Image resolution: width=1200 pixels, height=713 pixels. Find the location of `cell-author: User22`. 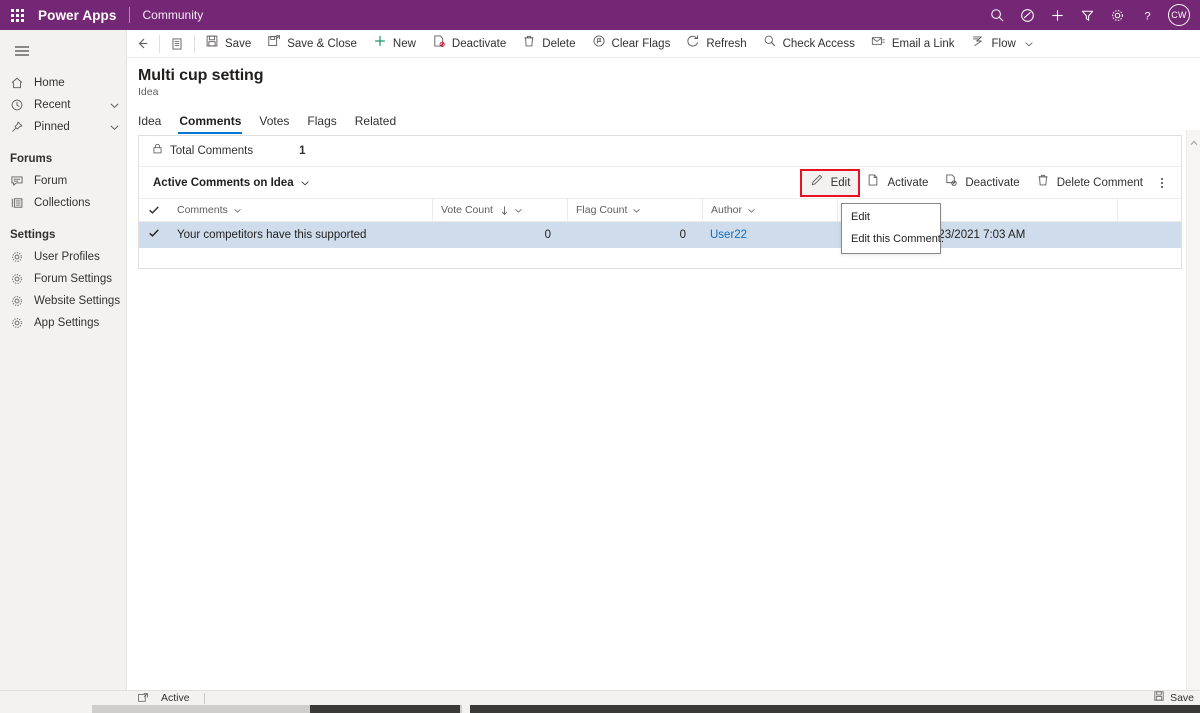

cell-author: User22 is located at coordinates (769, 235).